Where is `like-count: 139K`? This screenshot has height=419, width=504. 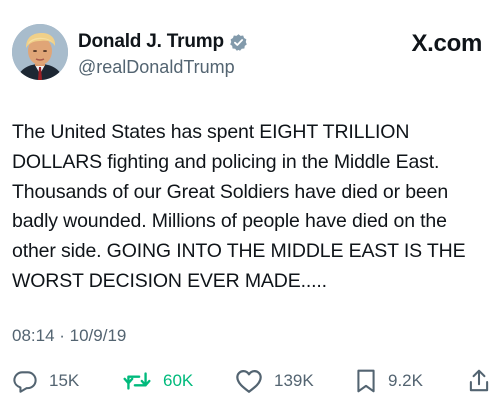
like-count: 139K is located at coordinates (294, 380).